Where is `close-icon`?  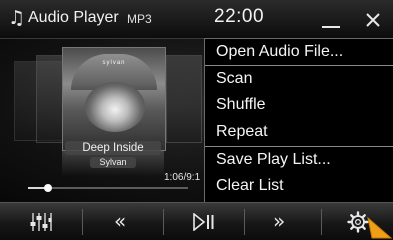 close-icon is located at coordinates (373, 20).